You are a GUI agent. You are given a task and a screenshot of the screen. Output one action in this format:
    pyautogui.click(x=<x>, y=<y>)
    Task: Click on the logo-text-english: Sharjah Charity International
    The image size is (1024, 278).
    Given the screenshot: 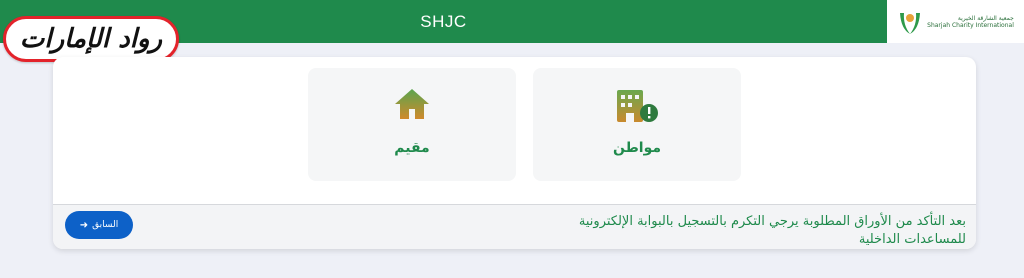 What is the action you would take?
    pyautogui.click(x=970, y=25)
    